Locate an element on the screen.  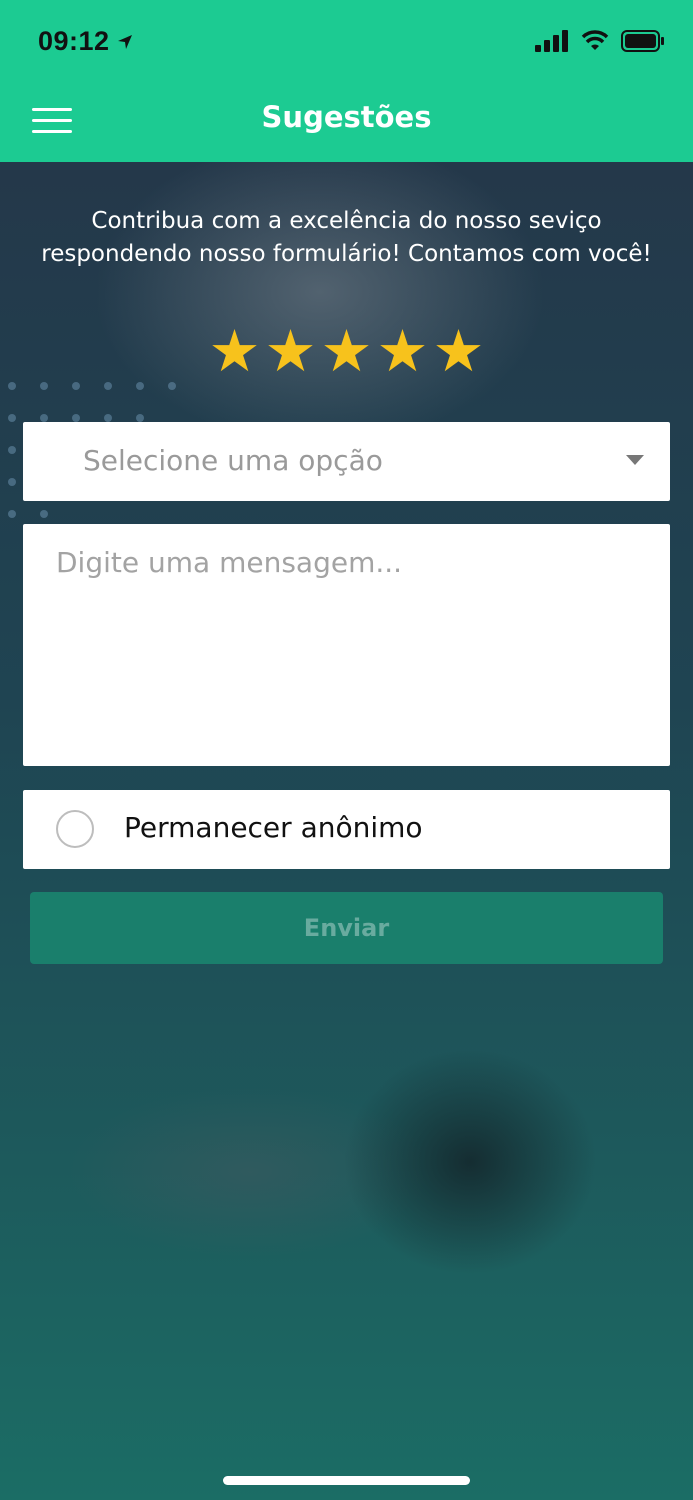
status-icons is located at coordinates (600, 41).